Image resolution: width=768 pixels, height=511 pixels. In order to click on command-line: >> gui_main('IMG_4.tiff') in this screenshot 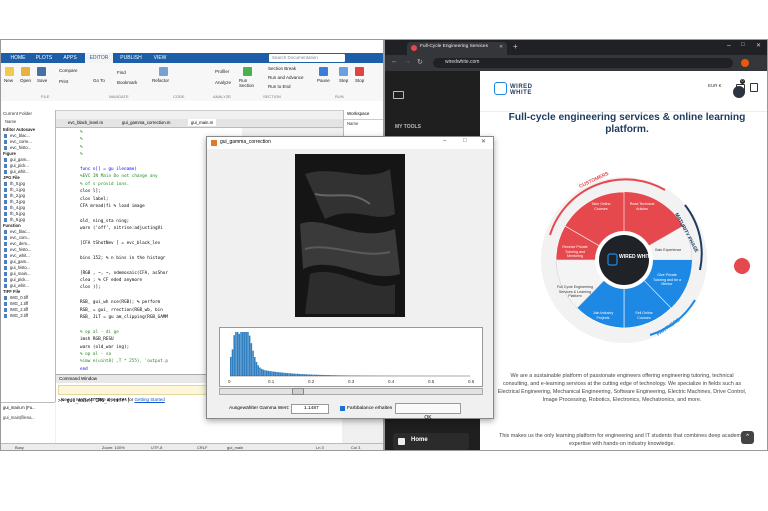, I will do `click(94, 401)`.